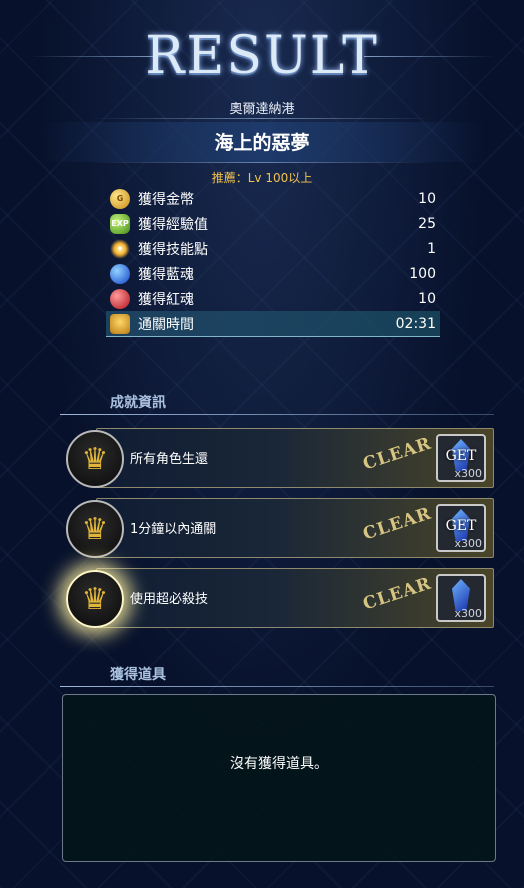  What do you see at coordinates (461, 598) in the screenshot?
I see `reward-crystal-slot: x300` at bounding box center [461, 598].